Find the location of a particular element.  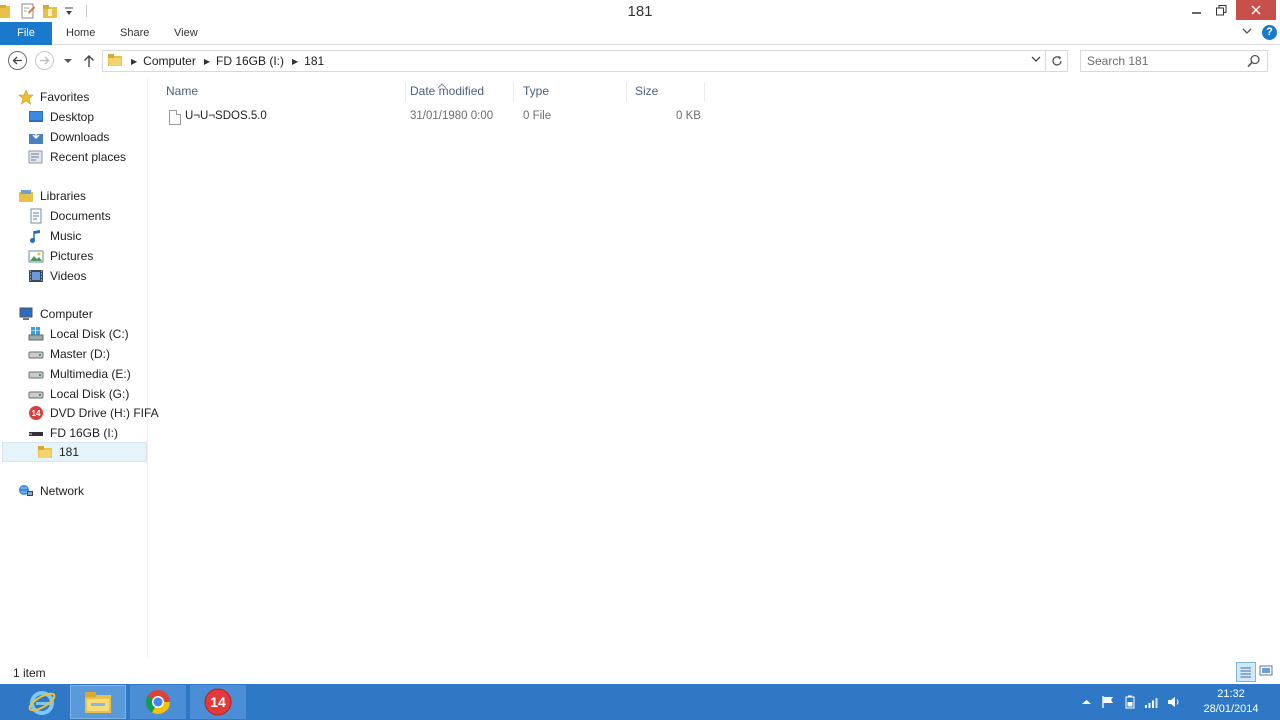

nav-label: Pictures is located at coordinates (72, 256).